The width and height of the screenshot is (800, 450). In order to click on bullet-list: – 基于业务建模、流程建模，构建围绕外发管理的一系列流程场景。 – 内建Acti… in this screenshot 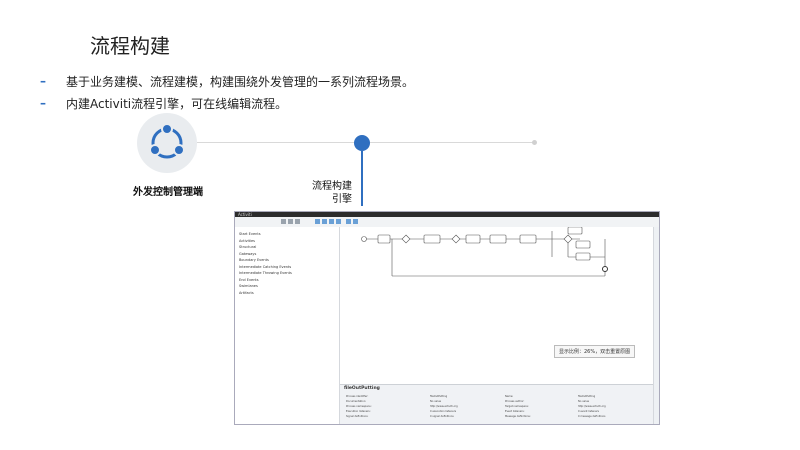, I will do `click(227, 92)`.